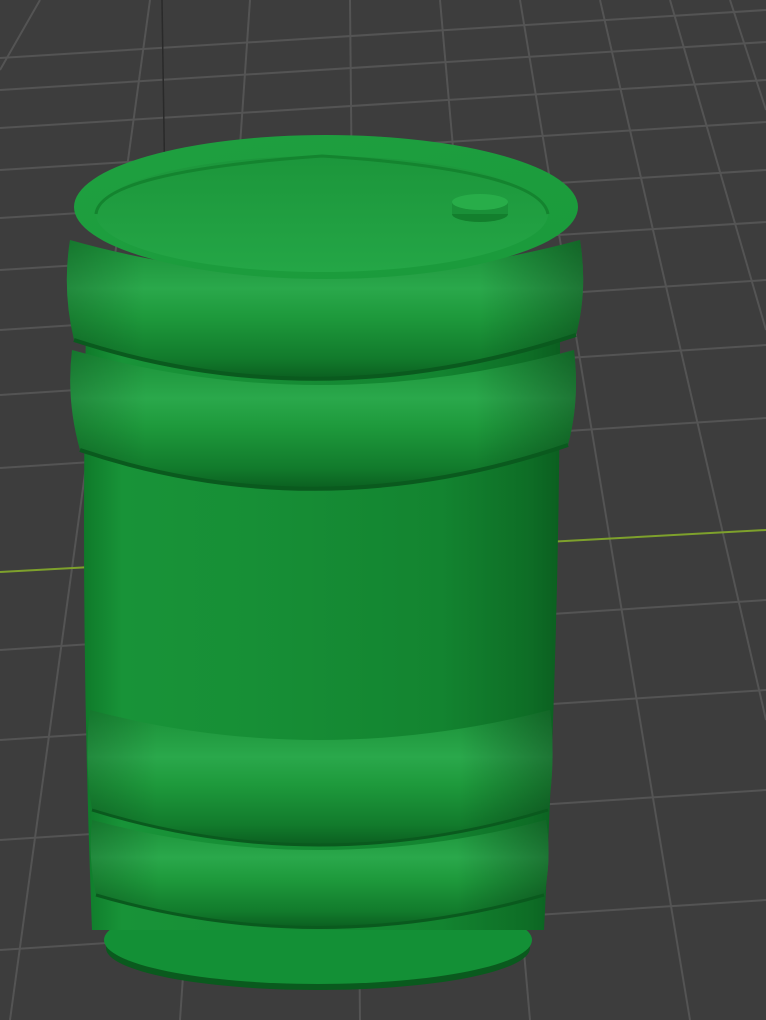 Image resolution: width=766 pixels, height=1020 pixels. I want to click on bung-cap-icon, so click(480, 208).